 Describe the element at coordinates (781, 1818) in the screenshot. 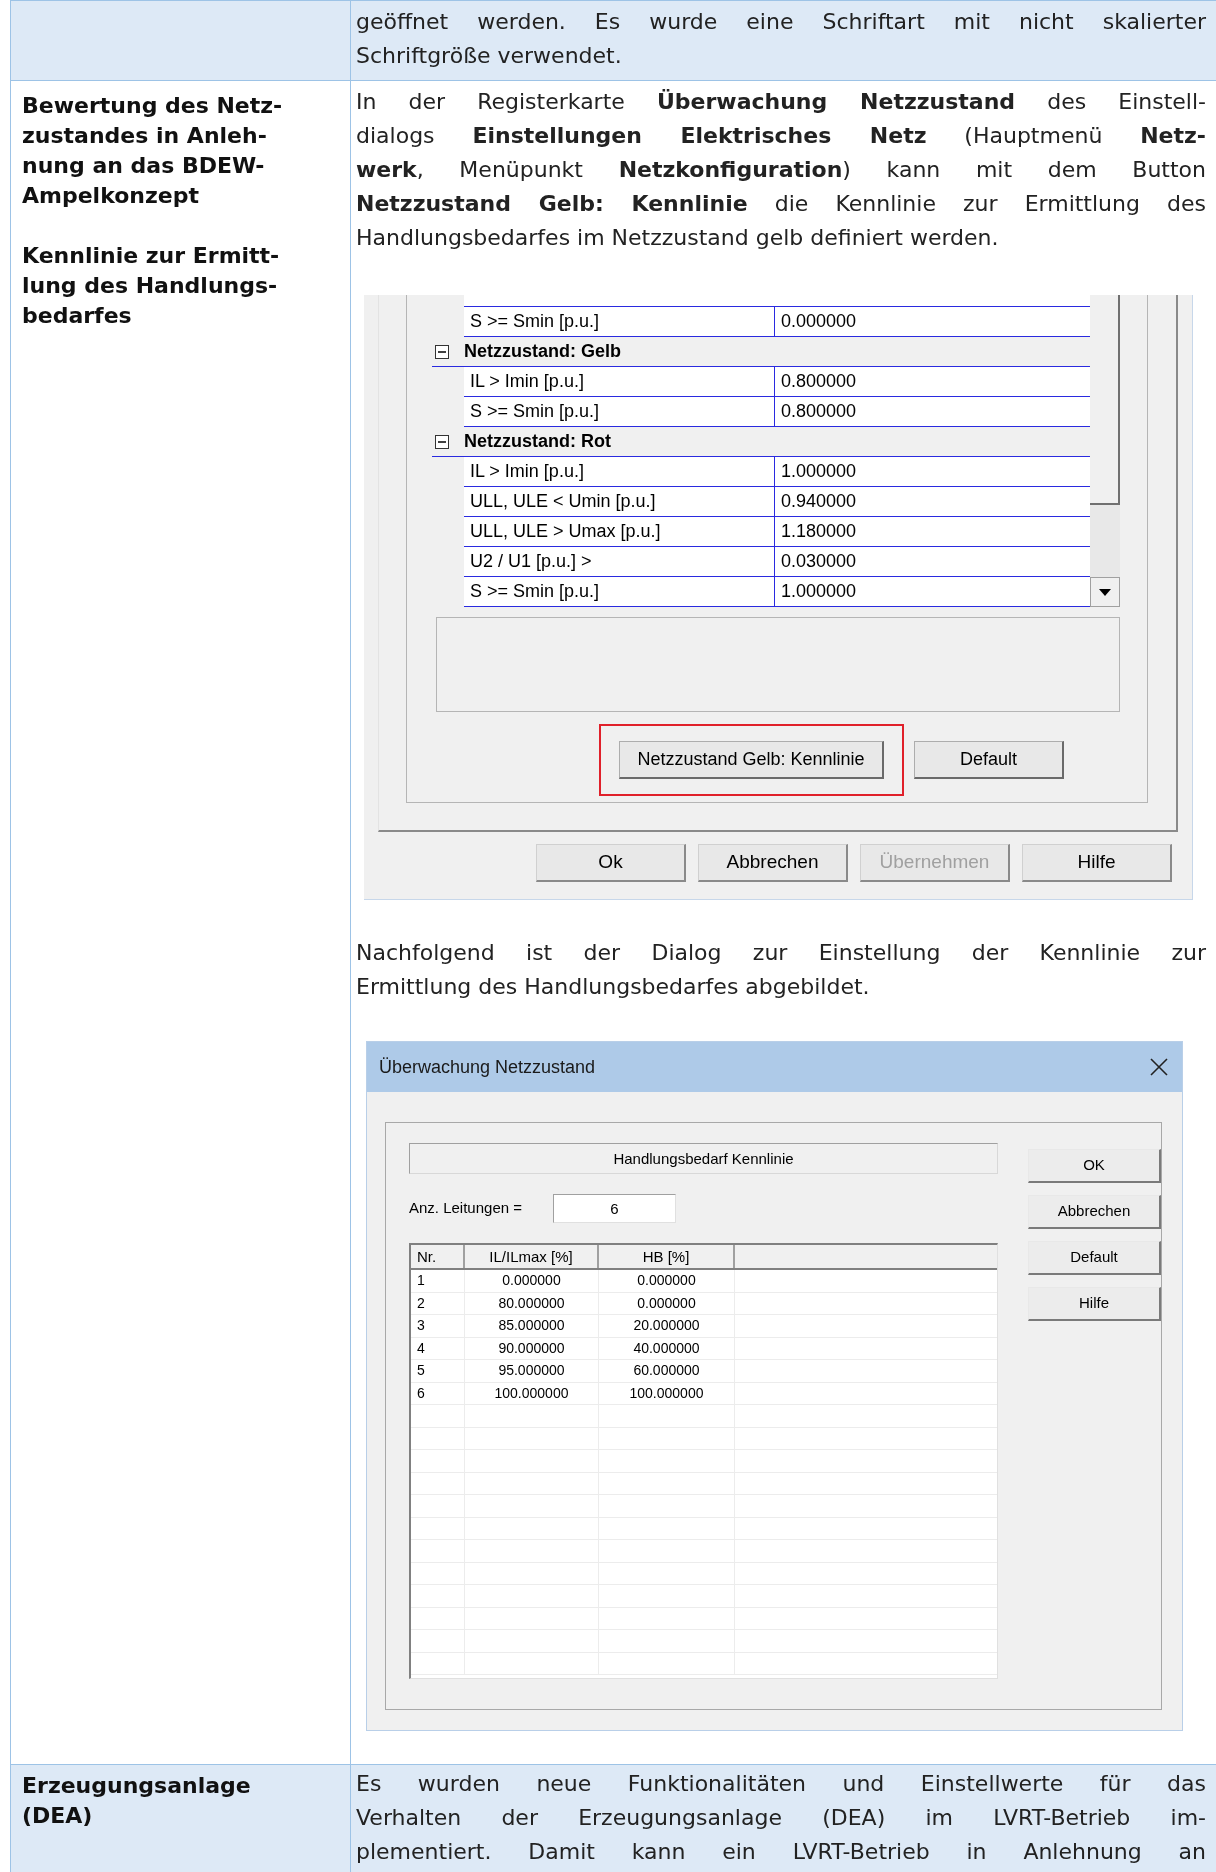

I see `paragraph: Es wurden neue Funktionalitäten und Einstellwerte für das Verhalten der Erzeugungsanlage (DEA) im LVRT-Betrieb im- plementiert. Damit kann ein LVRT-Betrieb in Anlehnung an` at that location.